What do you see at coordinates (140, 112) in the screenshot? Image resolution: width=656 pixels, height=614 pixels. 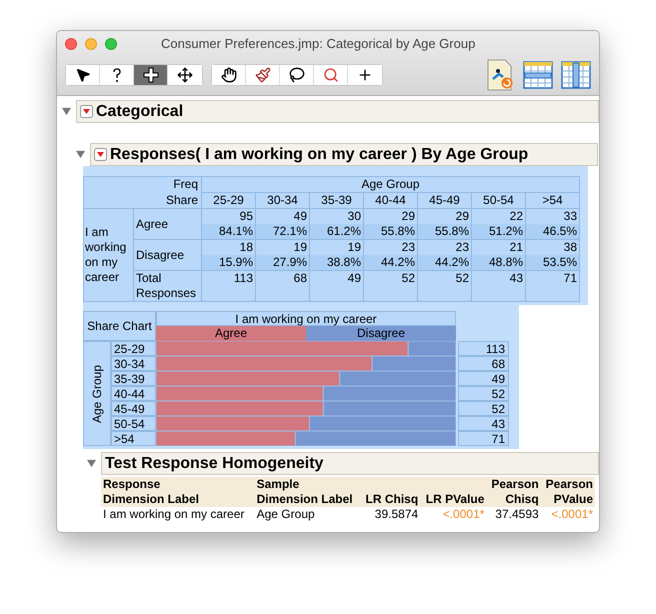 I see `section-title: Categorical` at bounding box center [140, 112].